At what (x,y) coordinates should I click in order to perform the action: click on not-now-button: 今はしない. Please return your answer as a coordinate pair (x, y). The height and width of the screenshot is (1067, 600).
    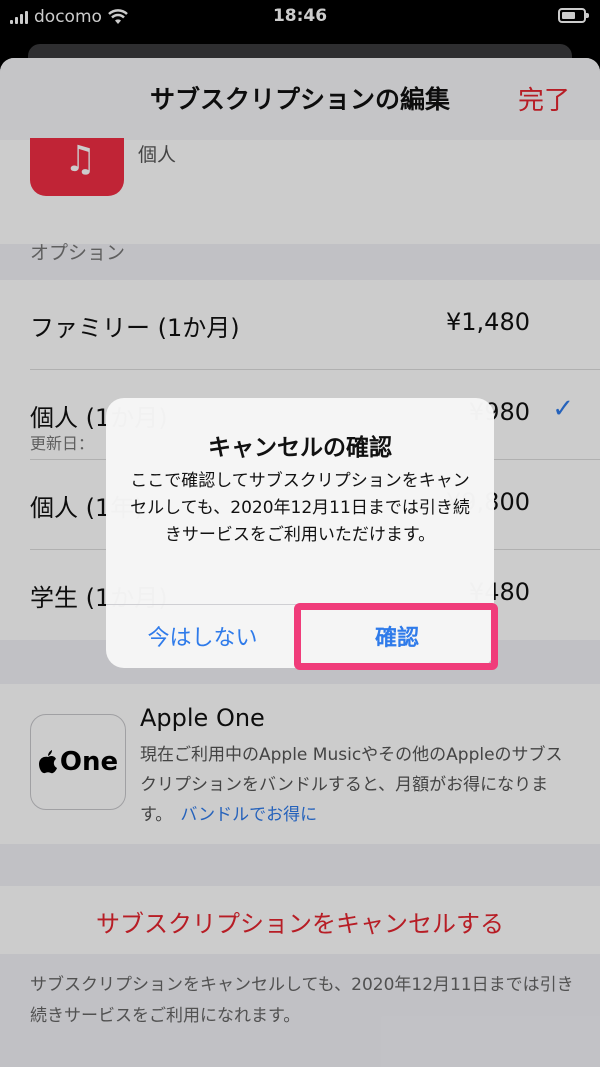
    Looking at the image, I should click on (202, 636).